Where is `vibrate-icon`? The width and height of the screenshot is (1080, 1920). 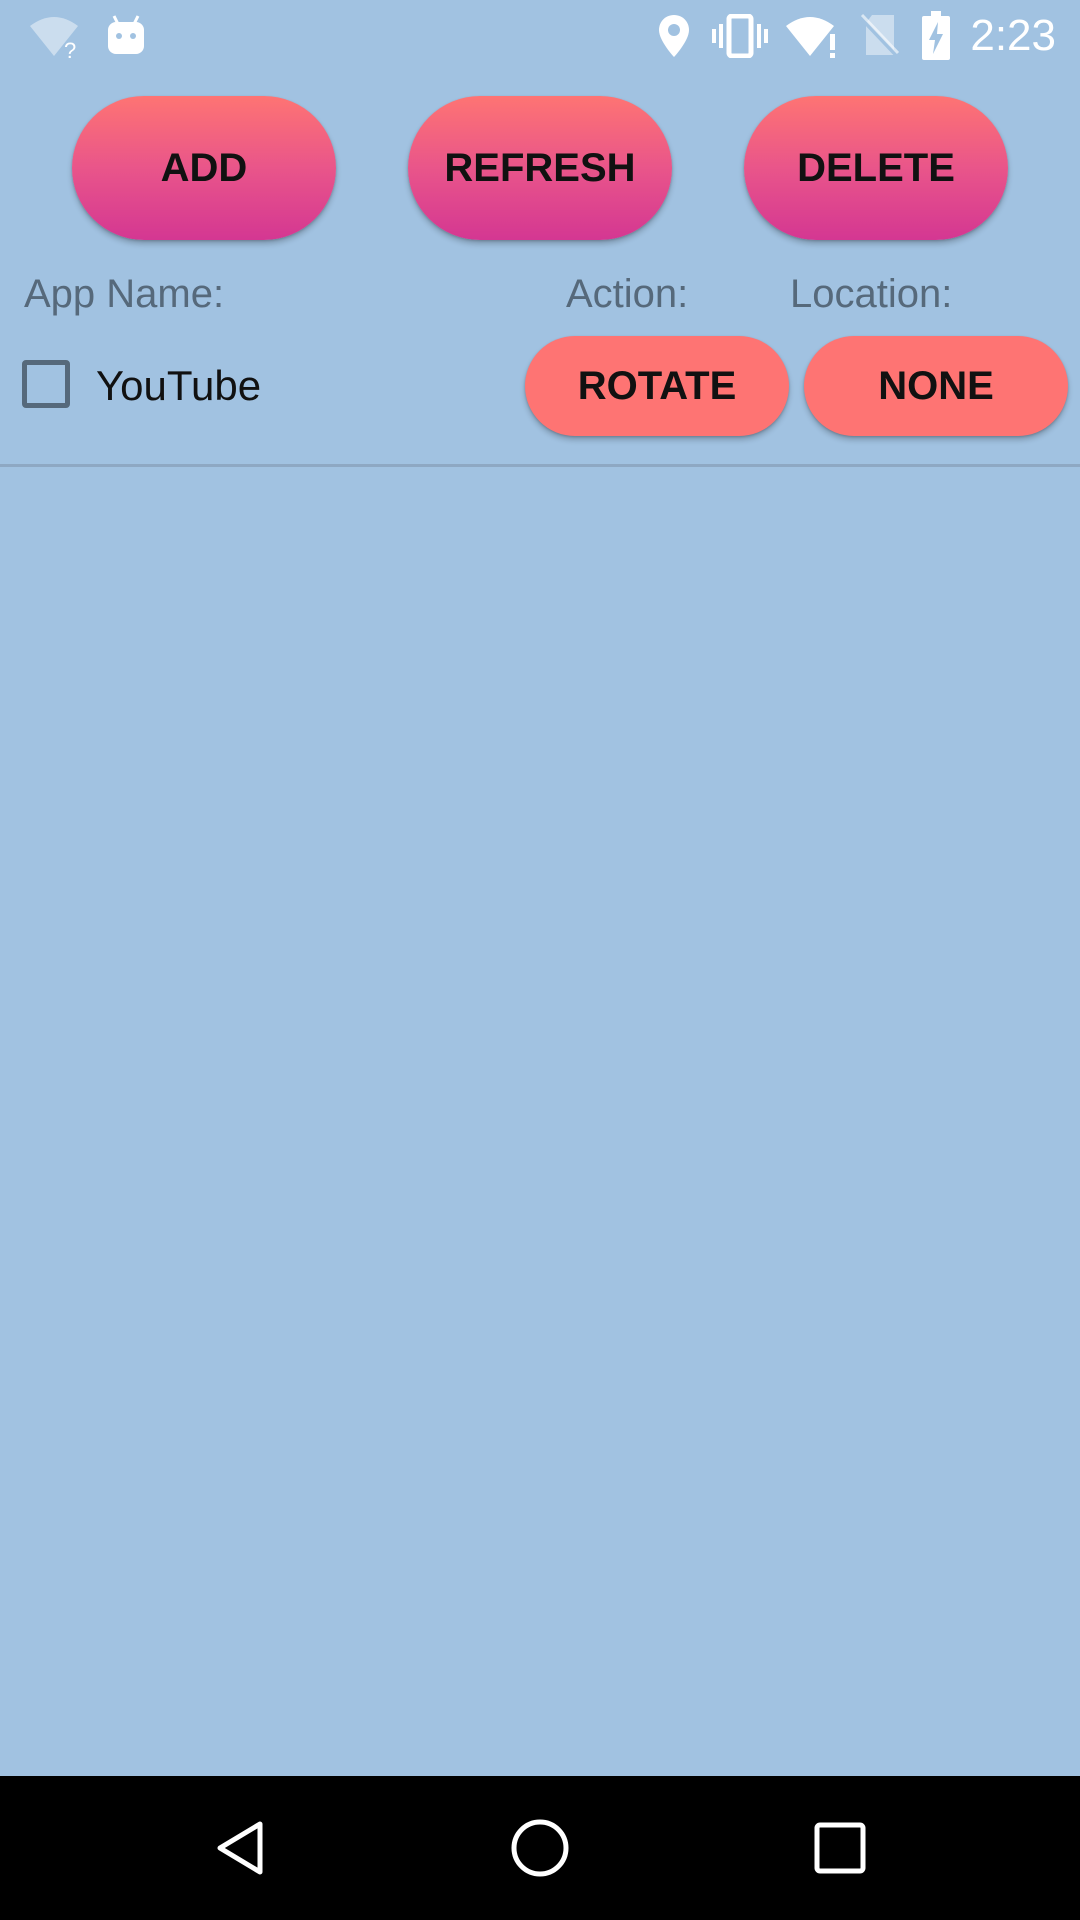 vibrate-icon is located at coordinates (740, 36).